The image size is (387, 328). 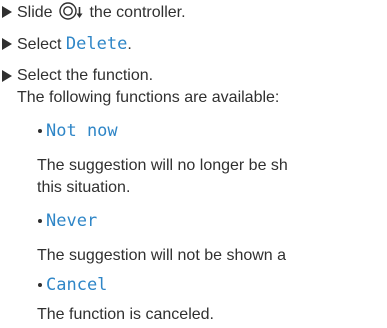 I want to click on option-not-now-label: Not now, so click(x=82, y=131).